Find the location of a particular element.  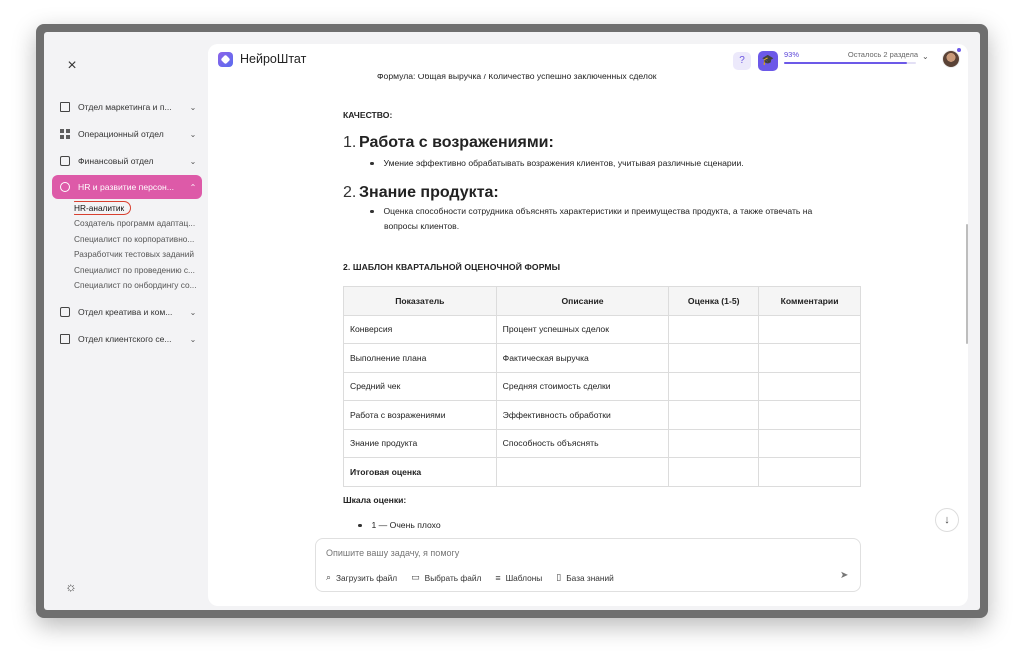

chat-icon is located at coordinates (65, 312).